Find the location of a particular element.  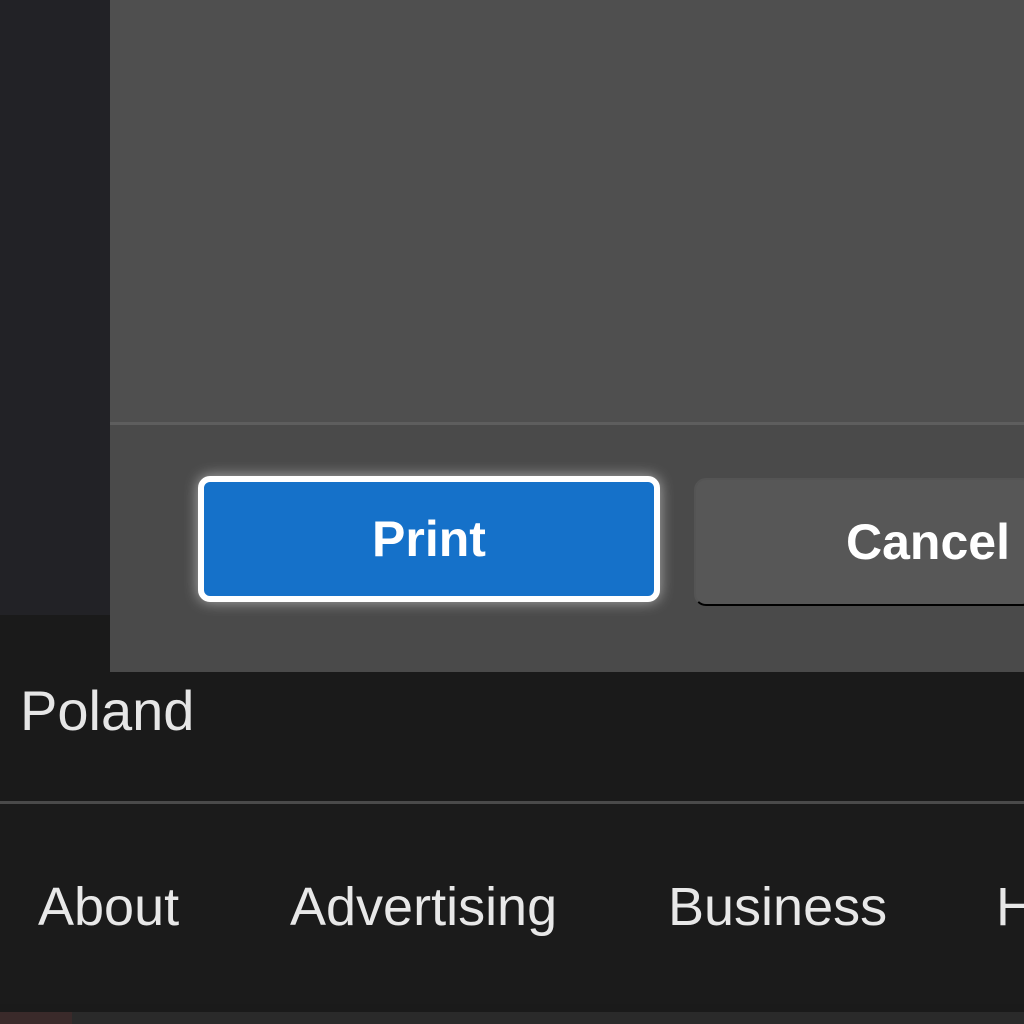

country-label: Poland is located at coordinates (107, 710).